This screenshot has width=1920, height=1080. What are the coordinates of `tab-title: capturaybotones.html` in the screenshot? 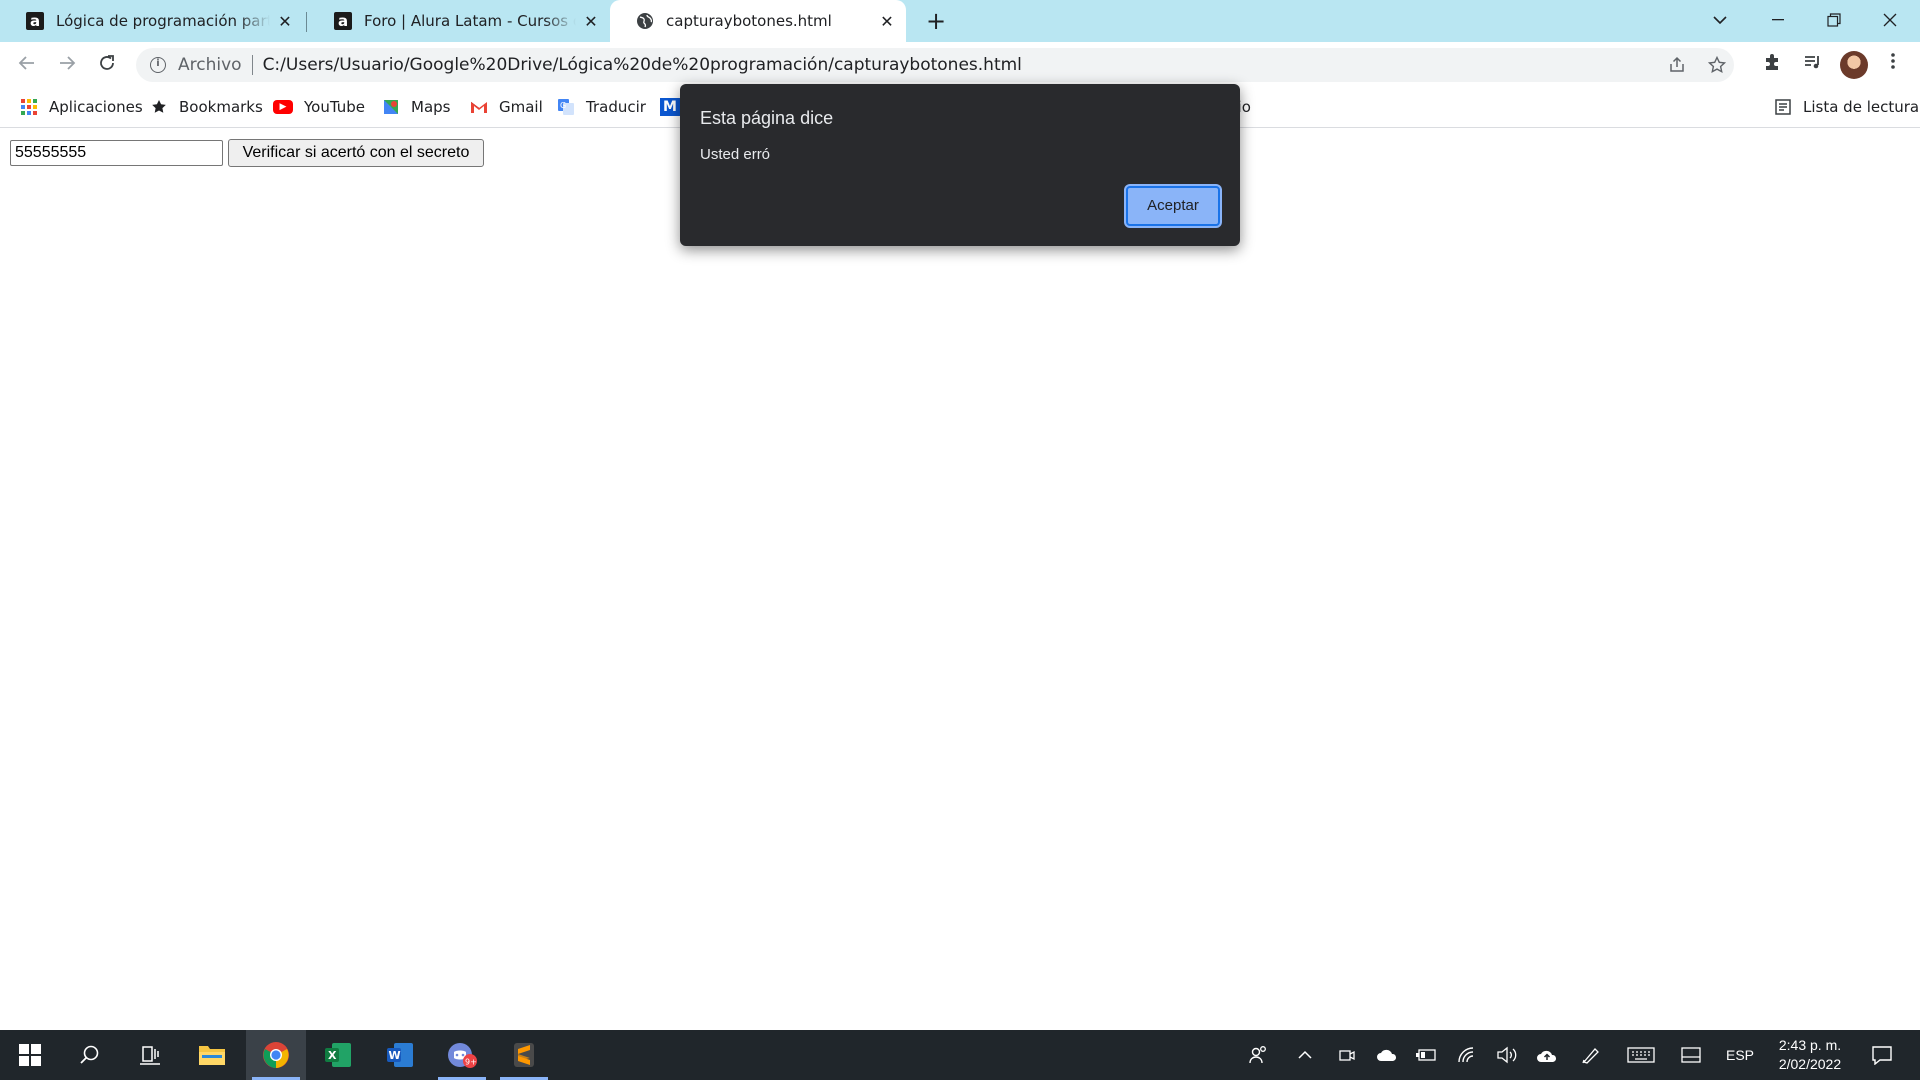 It's located at (749, 21).